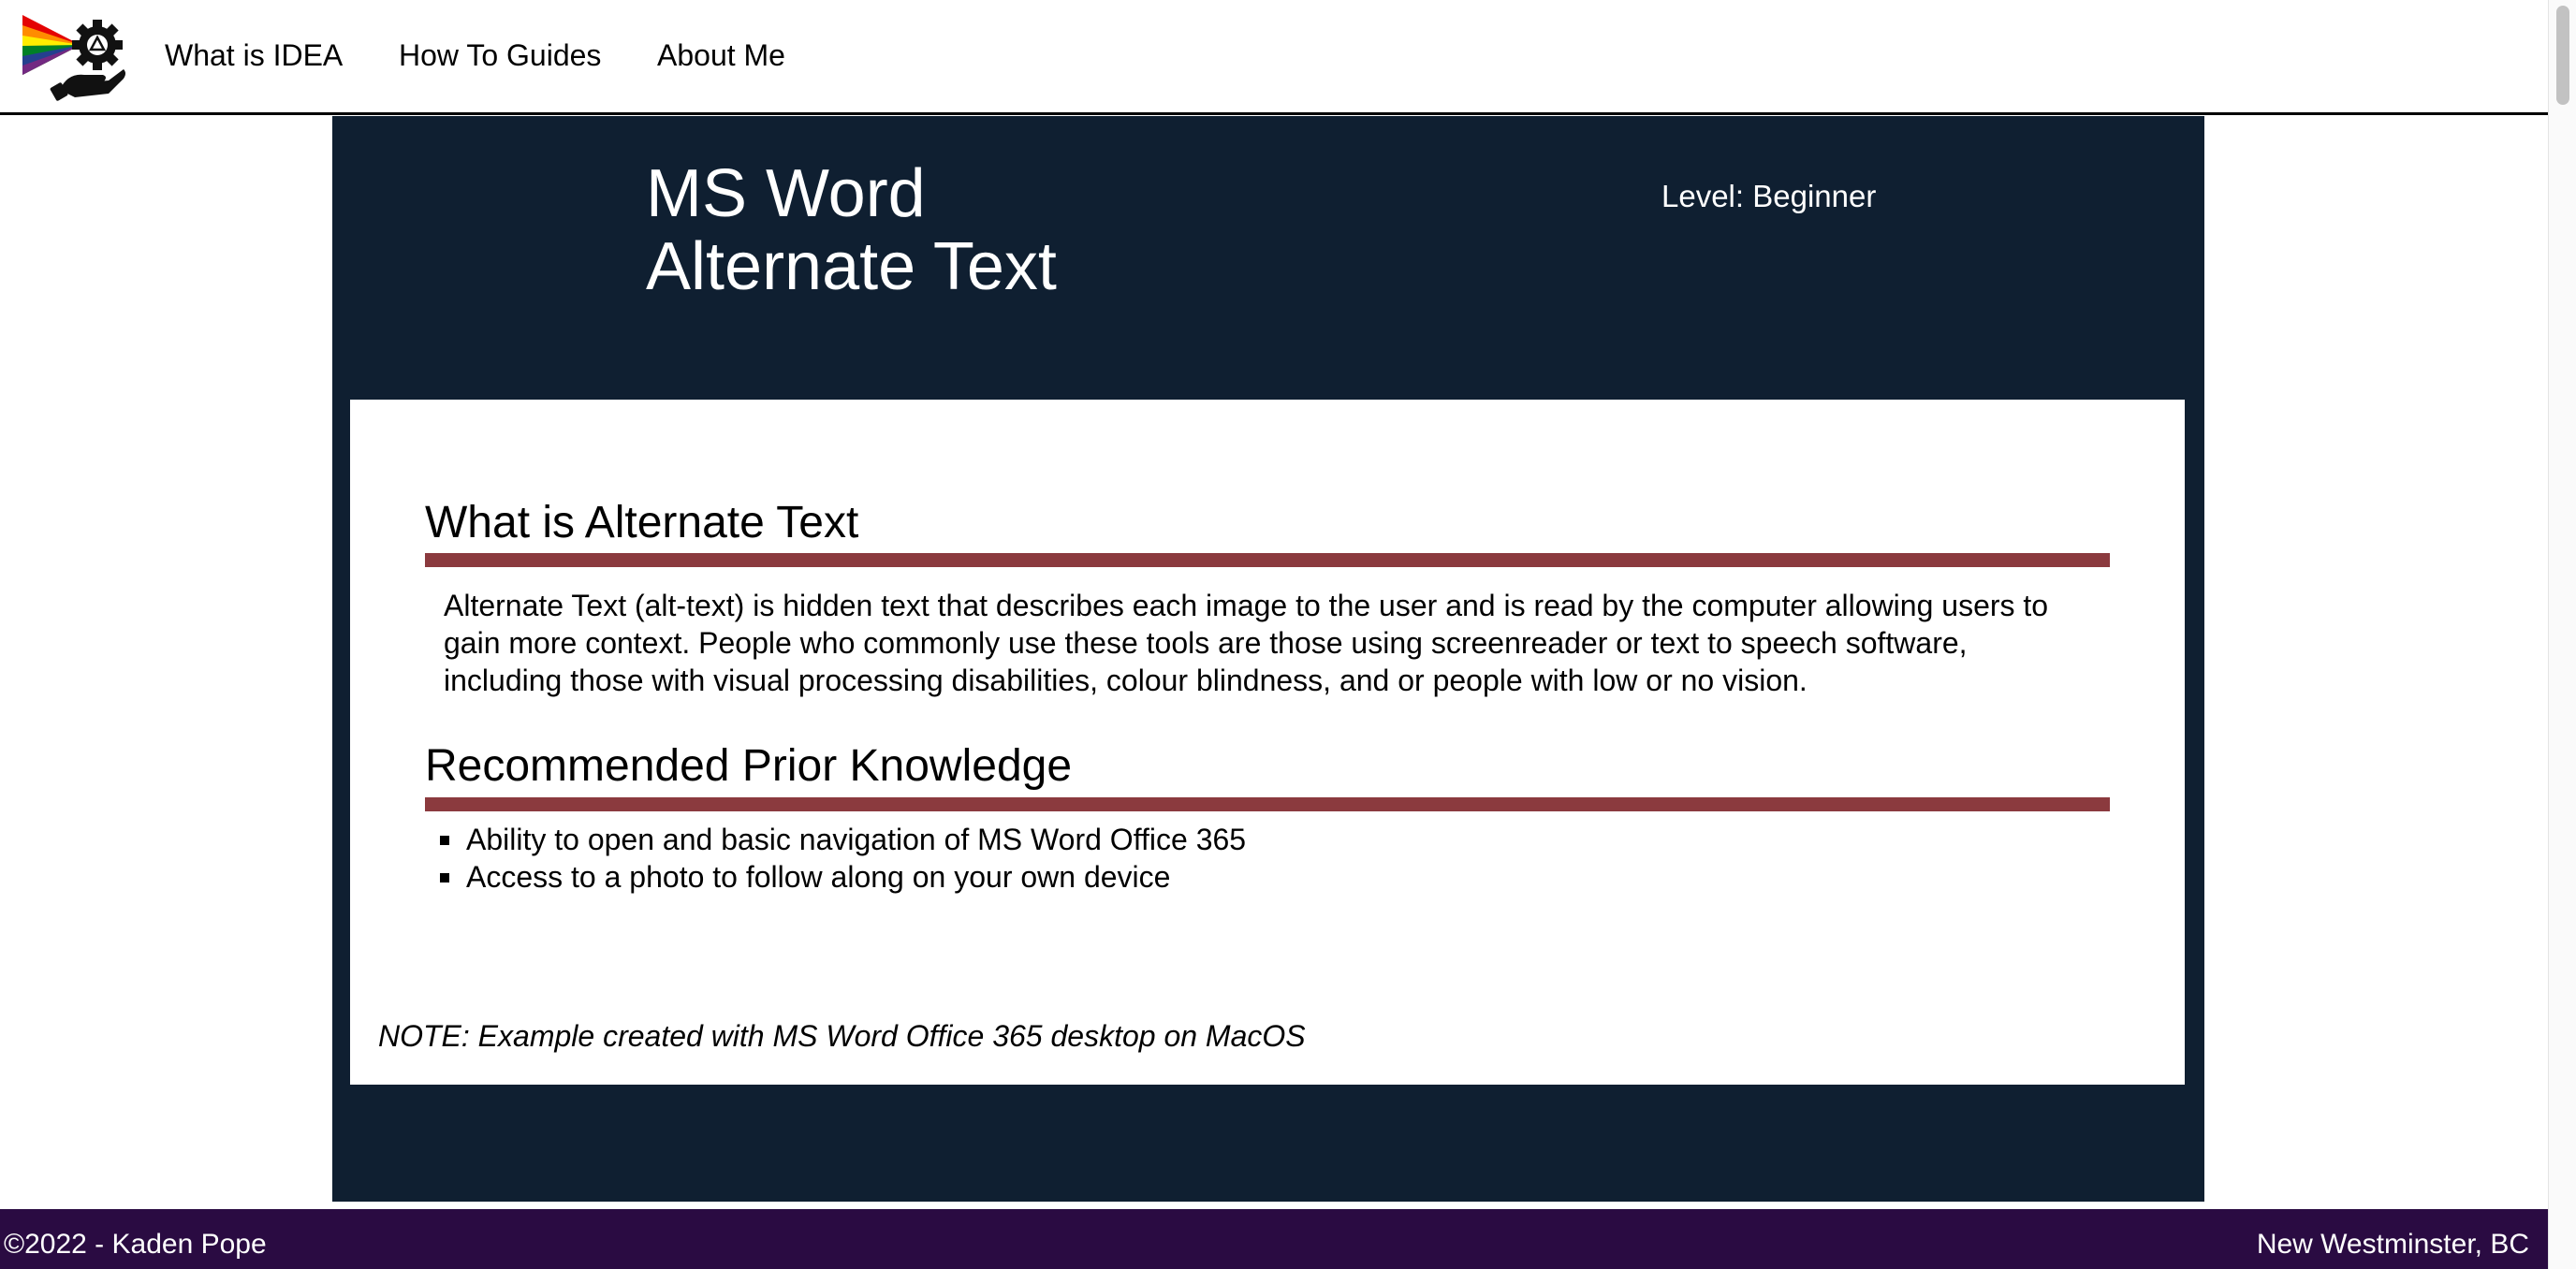 This screenshot has width=2576, height=1269. I want to click on vertical-scrollbar, so click(2562, 634).